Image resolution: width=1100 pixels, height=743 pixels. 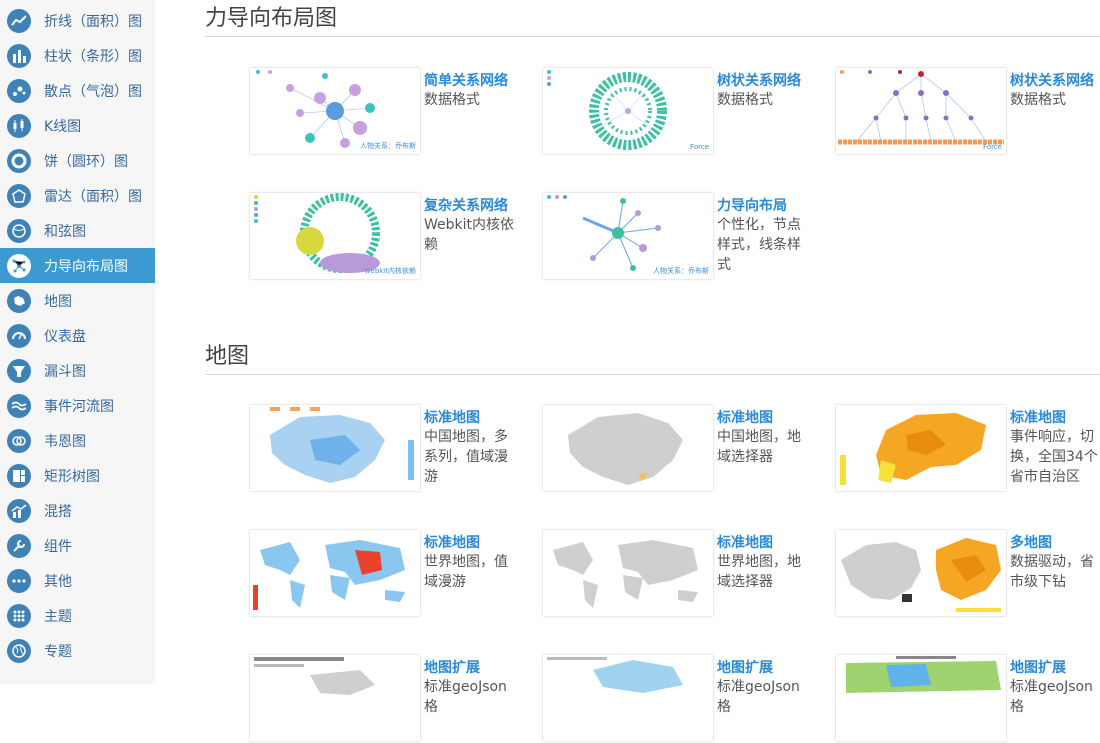 I want to click on card-title-link: 多地图, so click(x=1031, y=542).